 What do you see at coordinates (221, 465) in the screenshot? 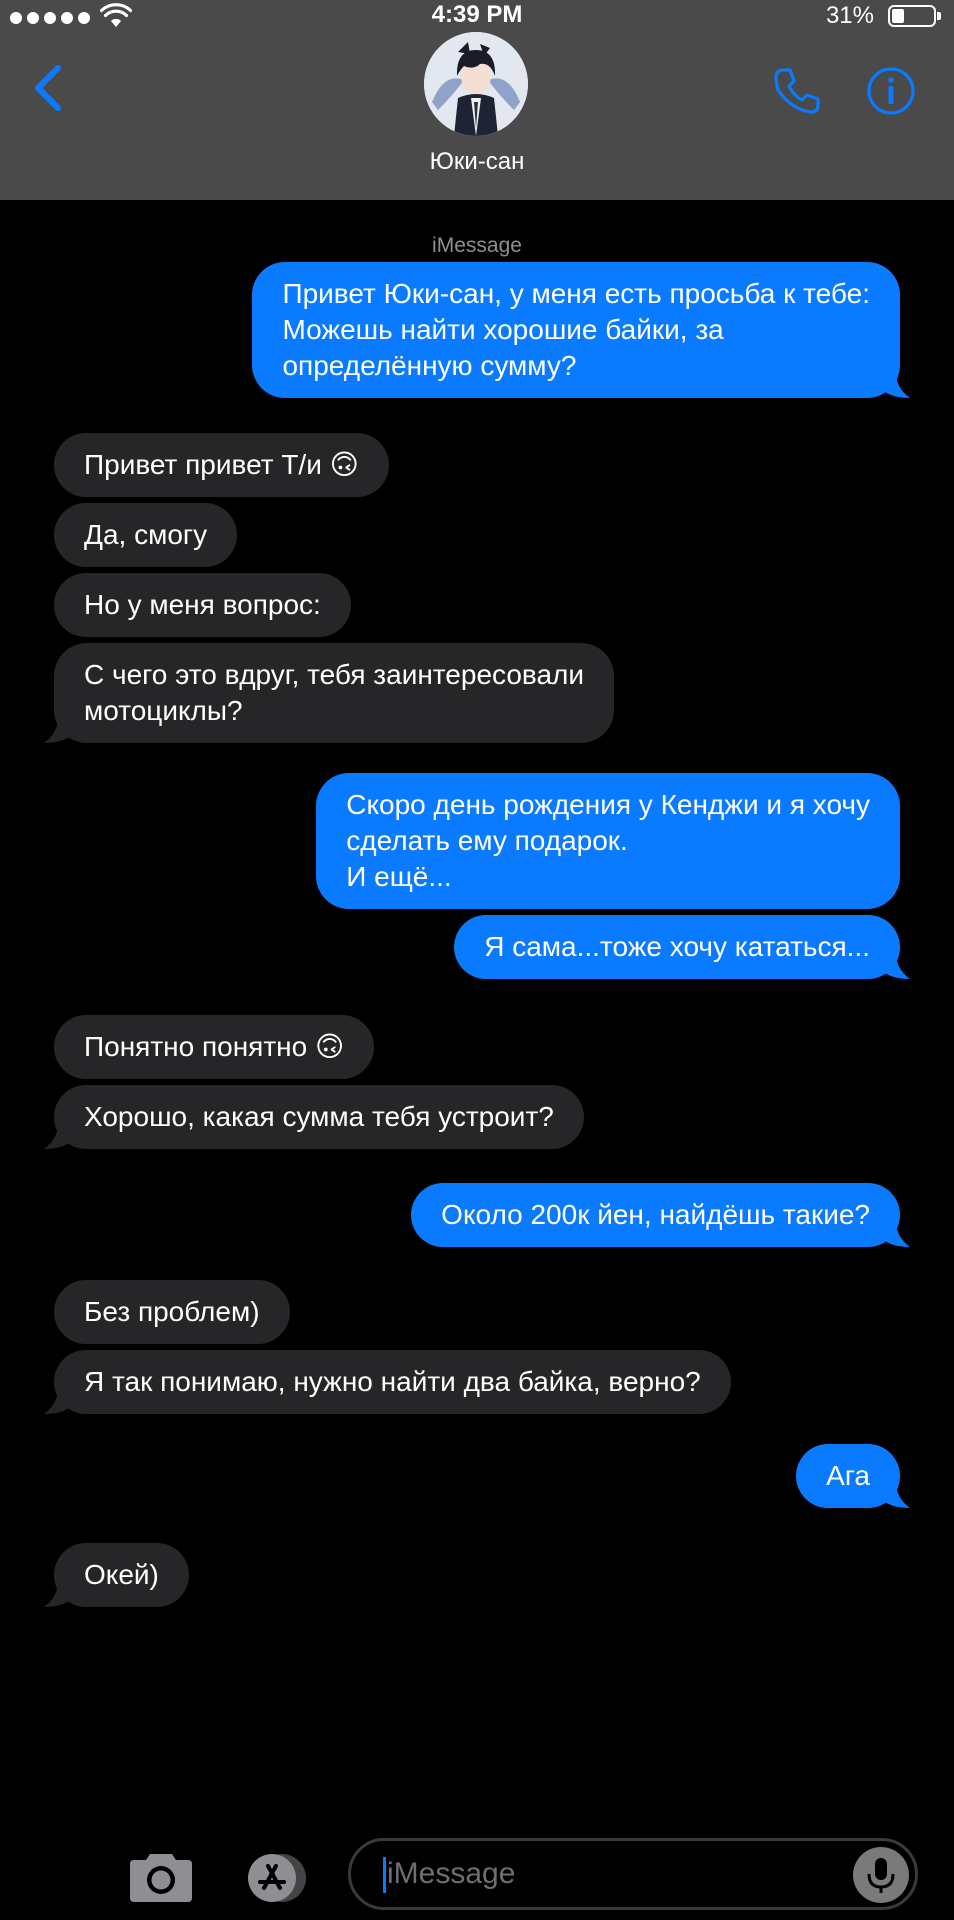
I see `incoming-message: Привет привет Т/и 🙃` at bounding box center [221, 465].